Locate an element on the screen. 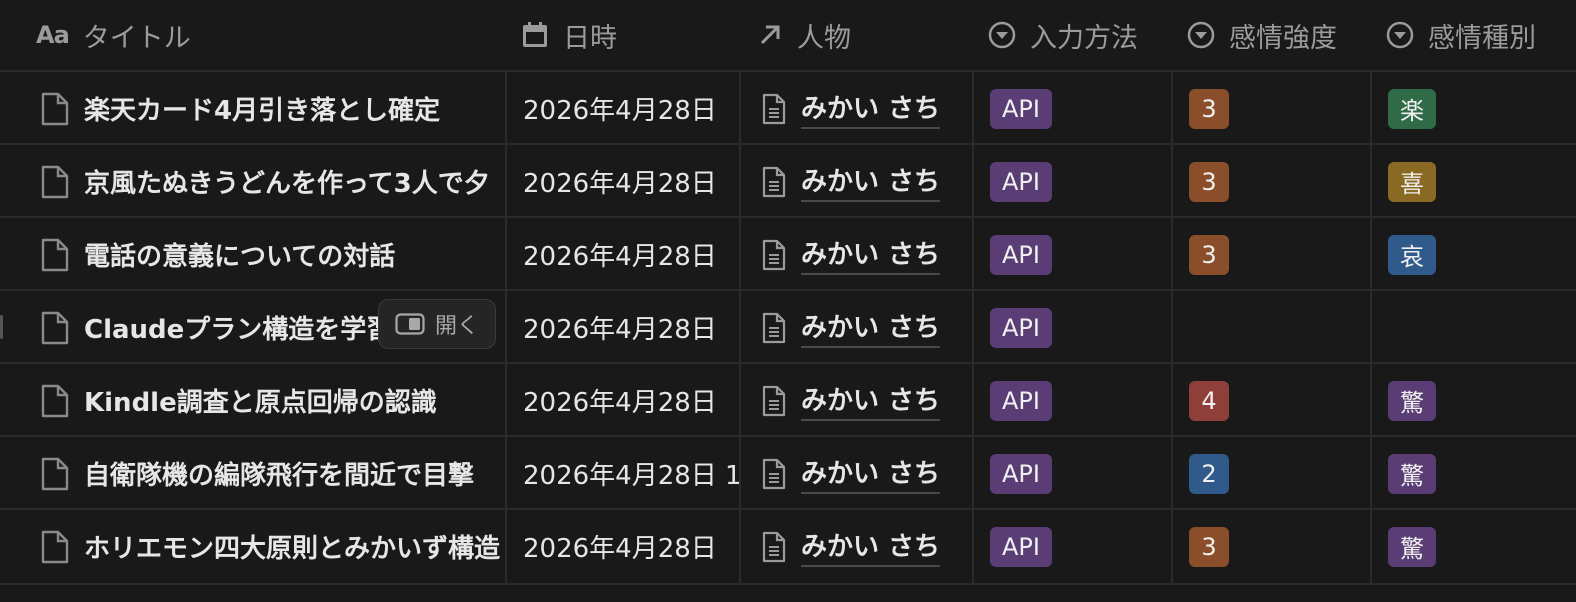 The image size is (1576, 602). intensity-cell: 4 is located at coordinates (1271, 400).